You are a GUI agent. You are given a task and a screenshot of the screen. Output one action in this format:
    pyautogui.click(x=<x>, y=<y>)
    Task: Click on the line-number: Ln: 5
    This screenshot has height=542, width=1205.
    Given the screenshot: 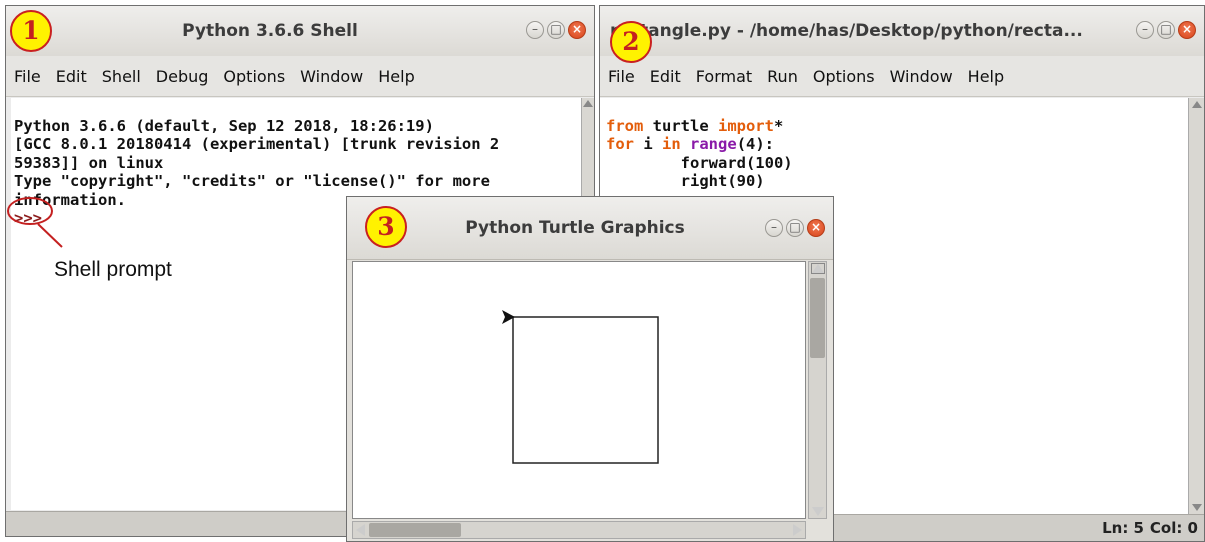 What is the action you would take?
    pyautogui.click(x=1123, y=528)
    